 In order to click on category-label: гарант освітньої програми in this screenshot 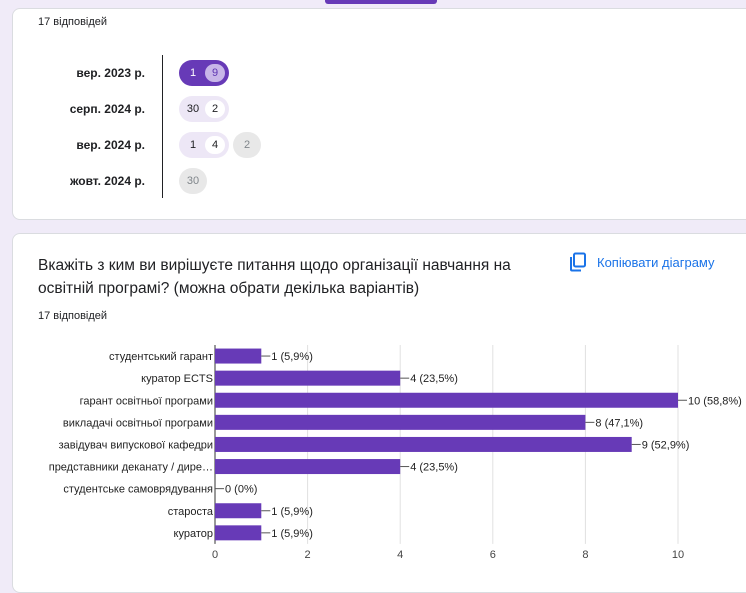, I will do `click(146, 401)`.